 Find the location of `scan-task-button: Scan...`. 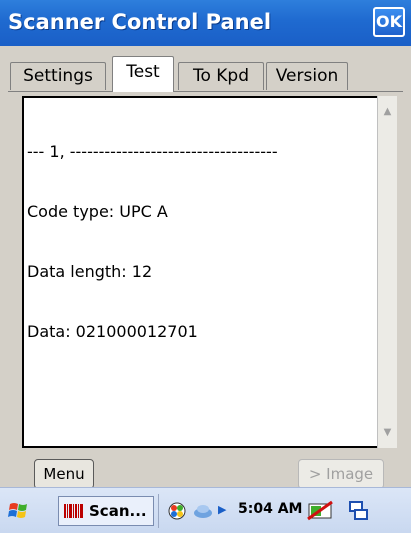

scan-task-button: Scan... is located at coordinates (106, 511).